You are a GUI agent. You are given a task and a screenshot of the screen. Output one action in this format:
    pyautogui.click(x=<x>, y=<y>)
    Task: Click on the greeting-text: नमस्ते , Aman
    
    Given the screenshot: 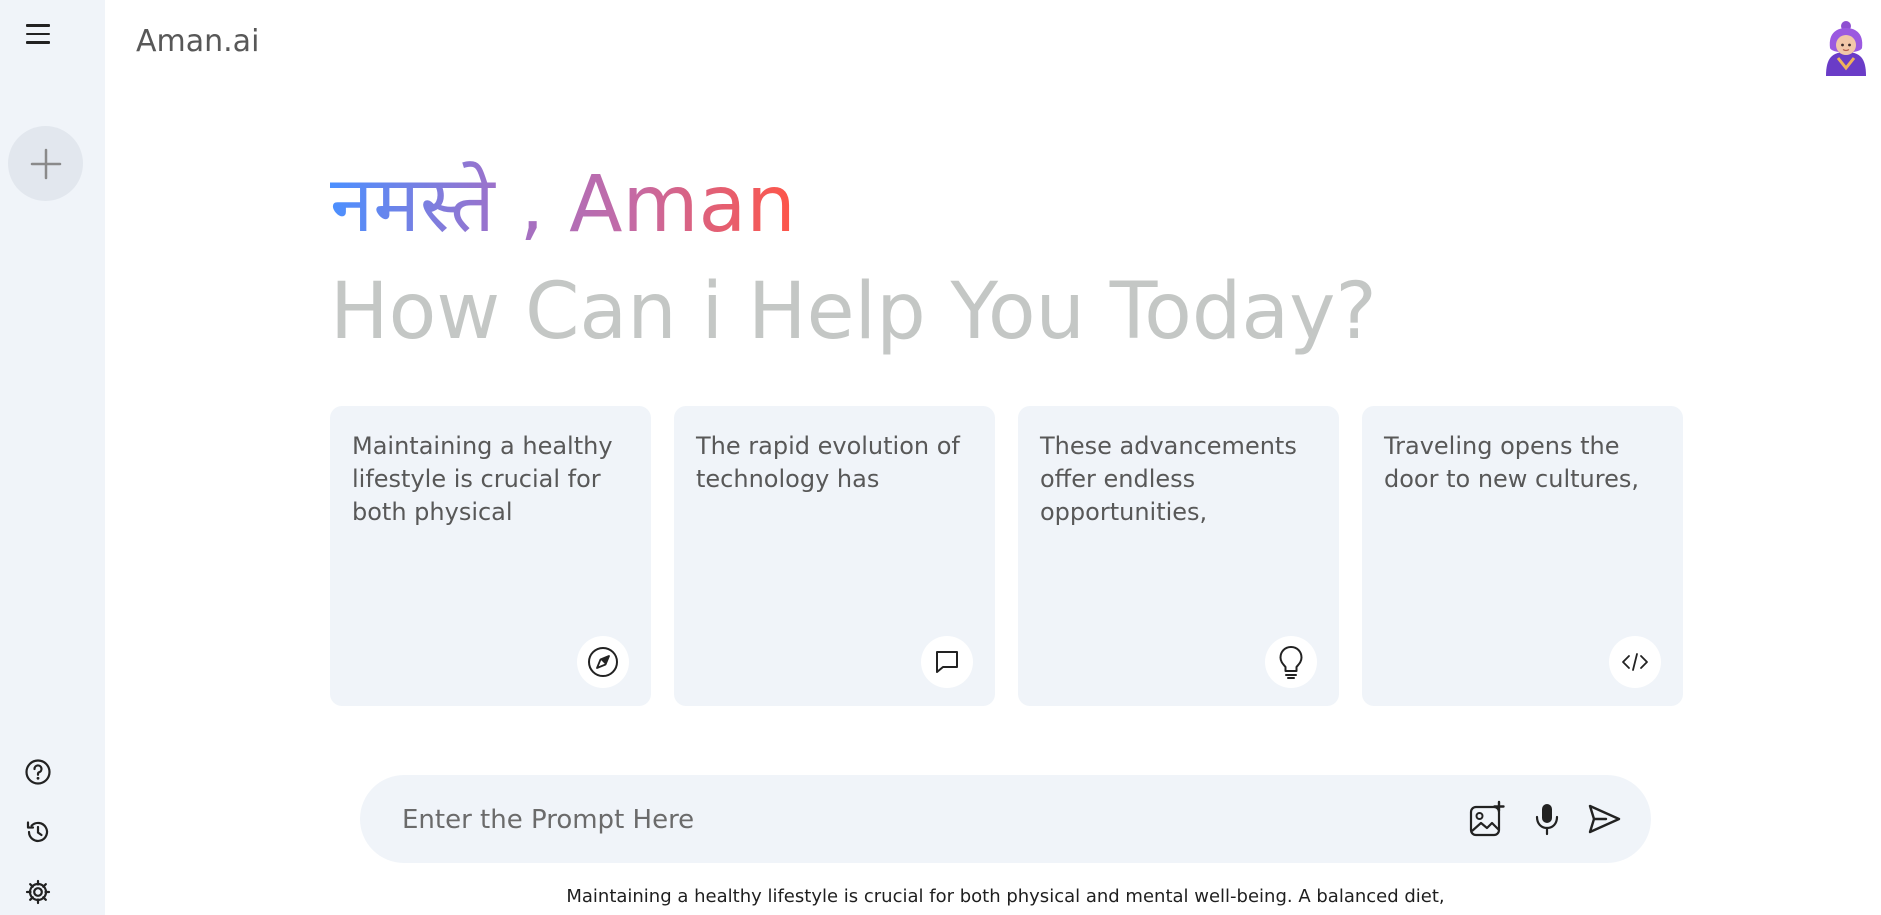 What is the action you would take?
    pyautogui.click(x=563, y=205)
    